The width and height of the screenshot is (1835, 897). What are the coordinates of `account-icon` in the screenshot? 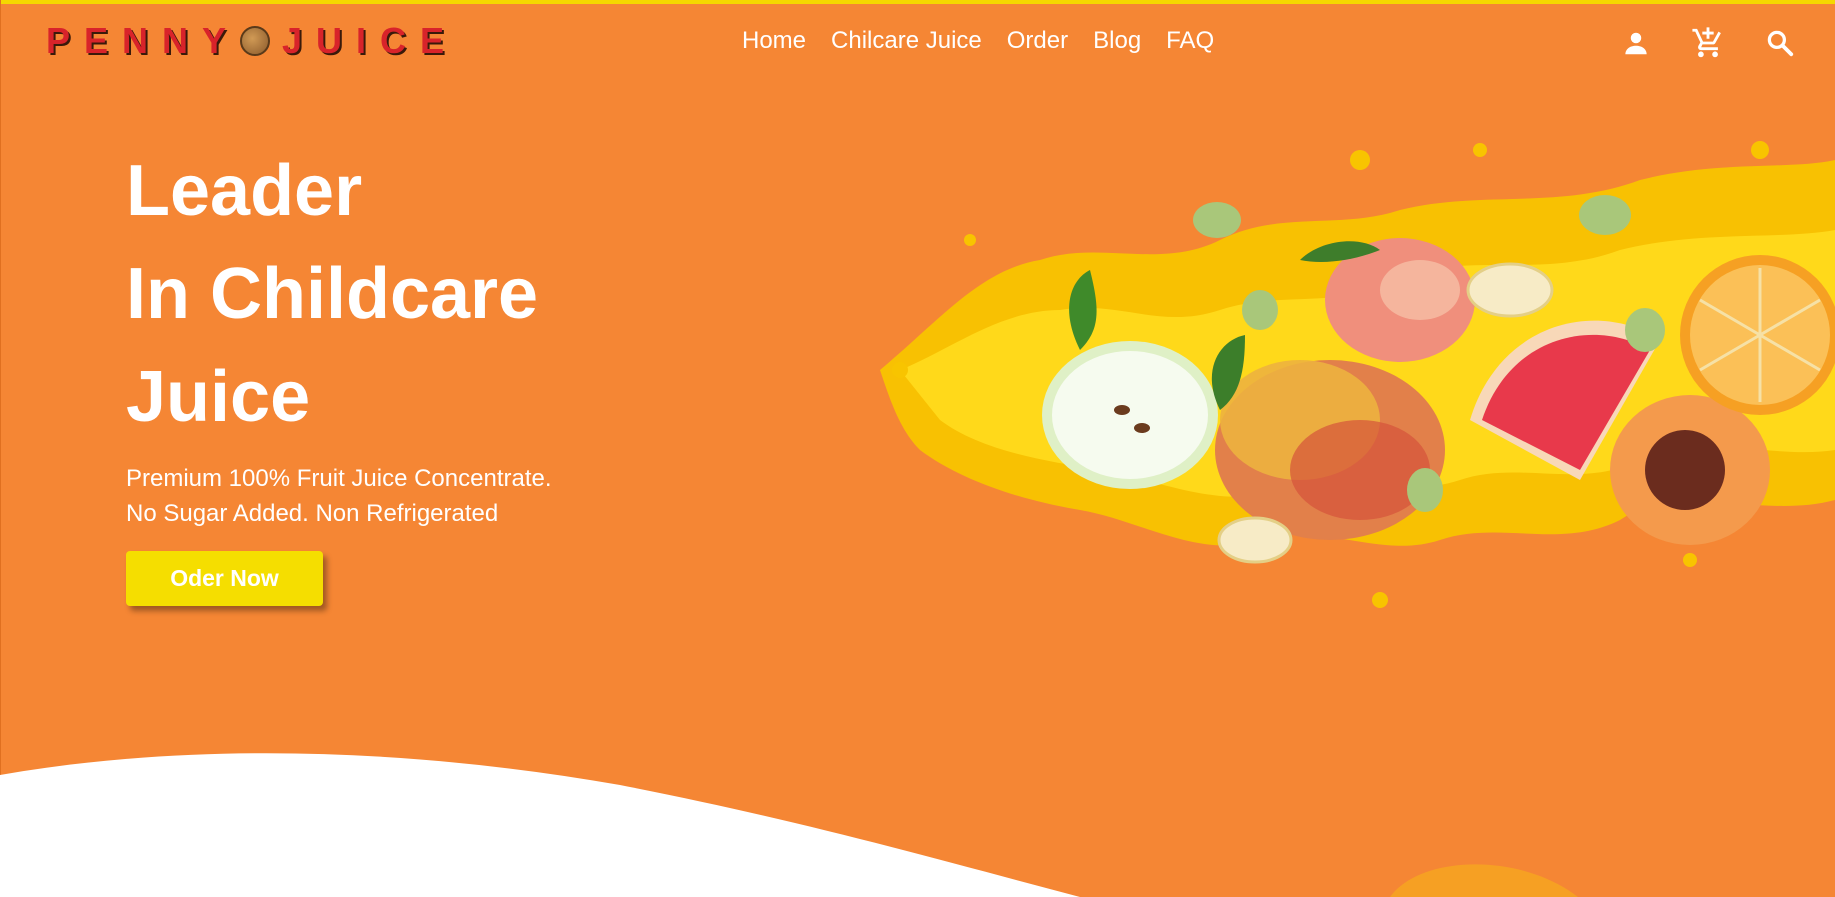 It's located at (1636, 43).